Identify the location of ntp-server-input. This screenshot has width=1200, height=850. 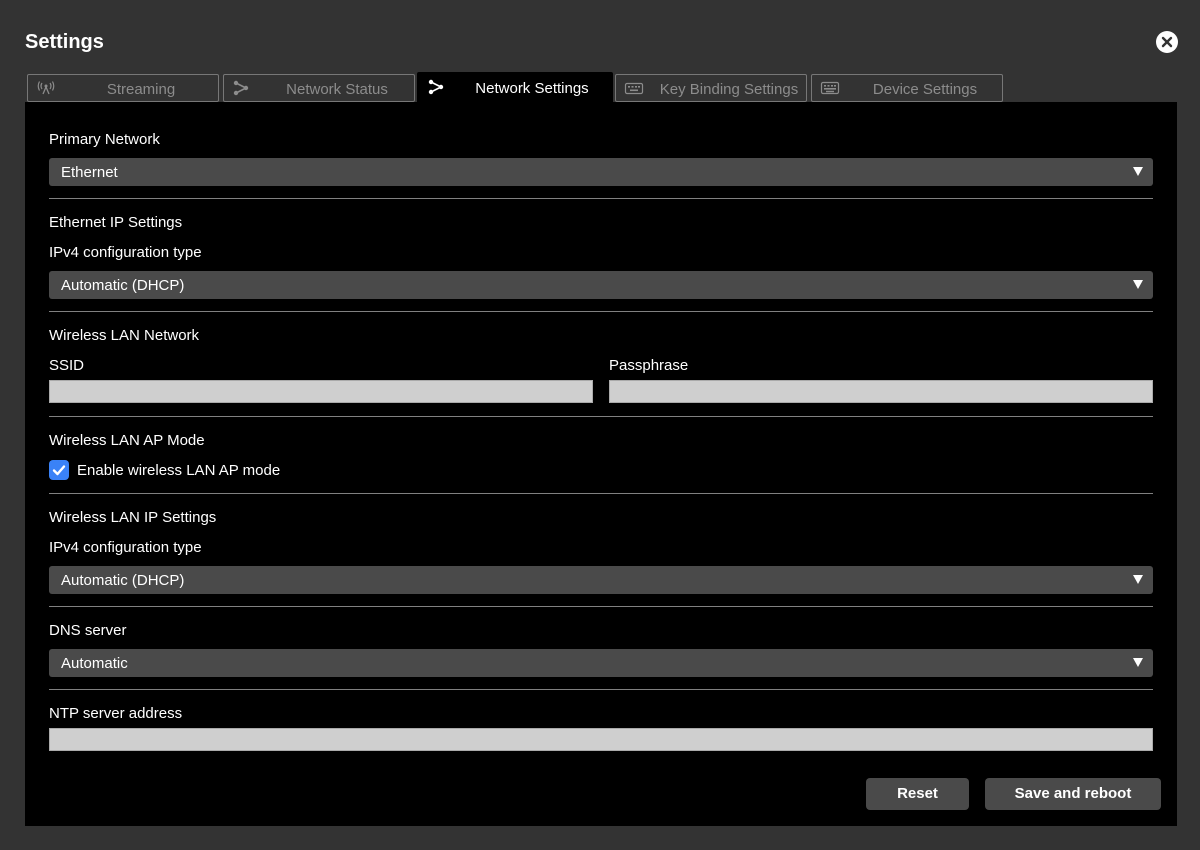
(601, 739).